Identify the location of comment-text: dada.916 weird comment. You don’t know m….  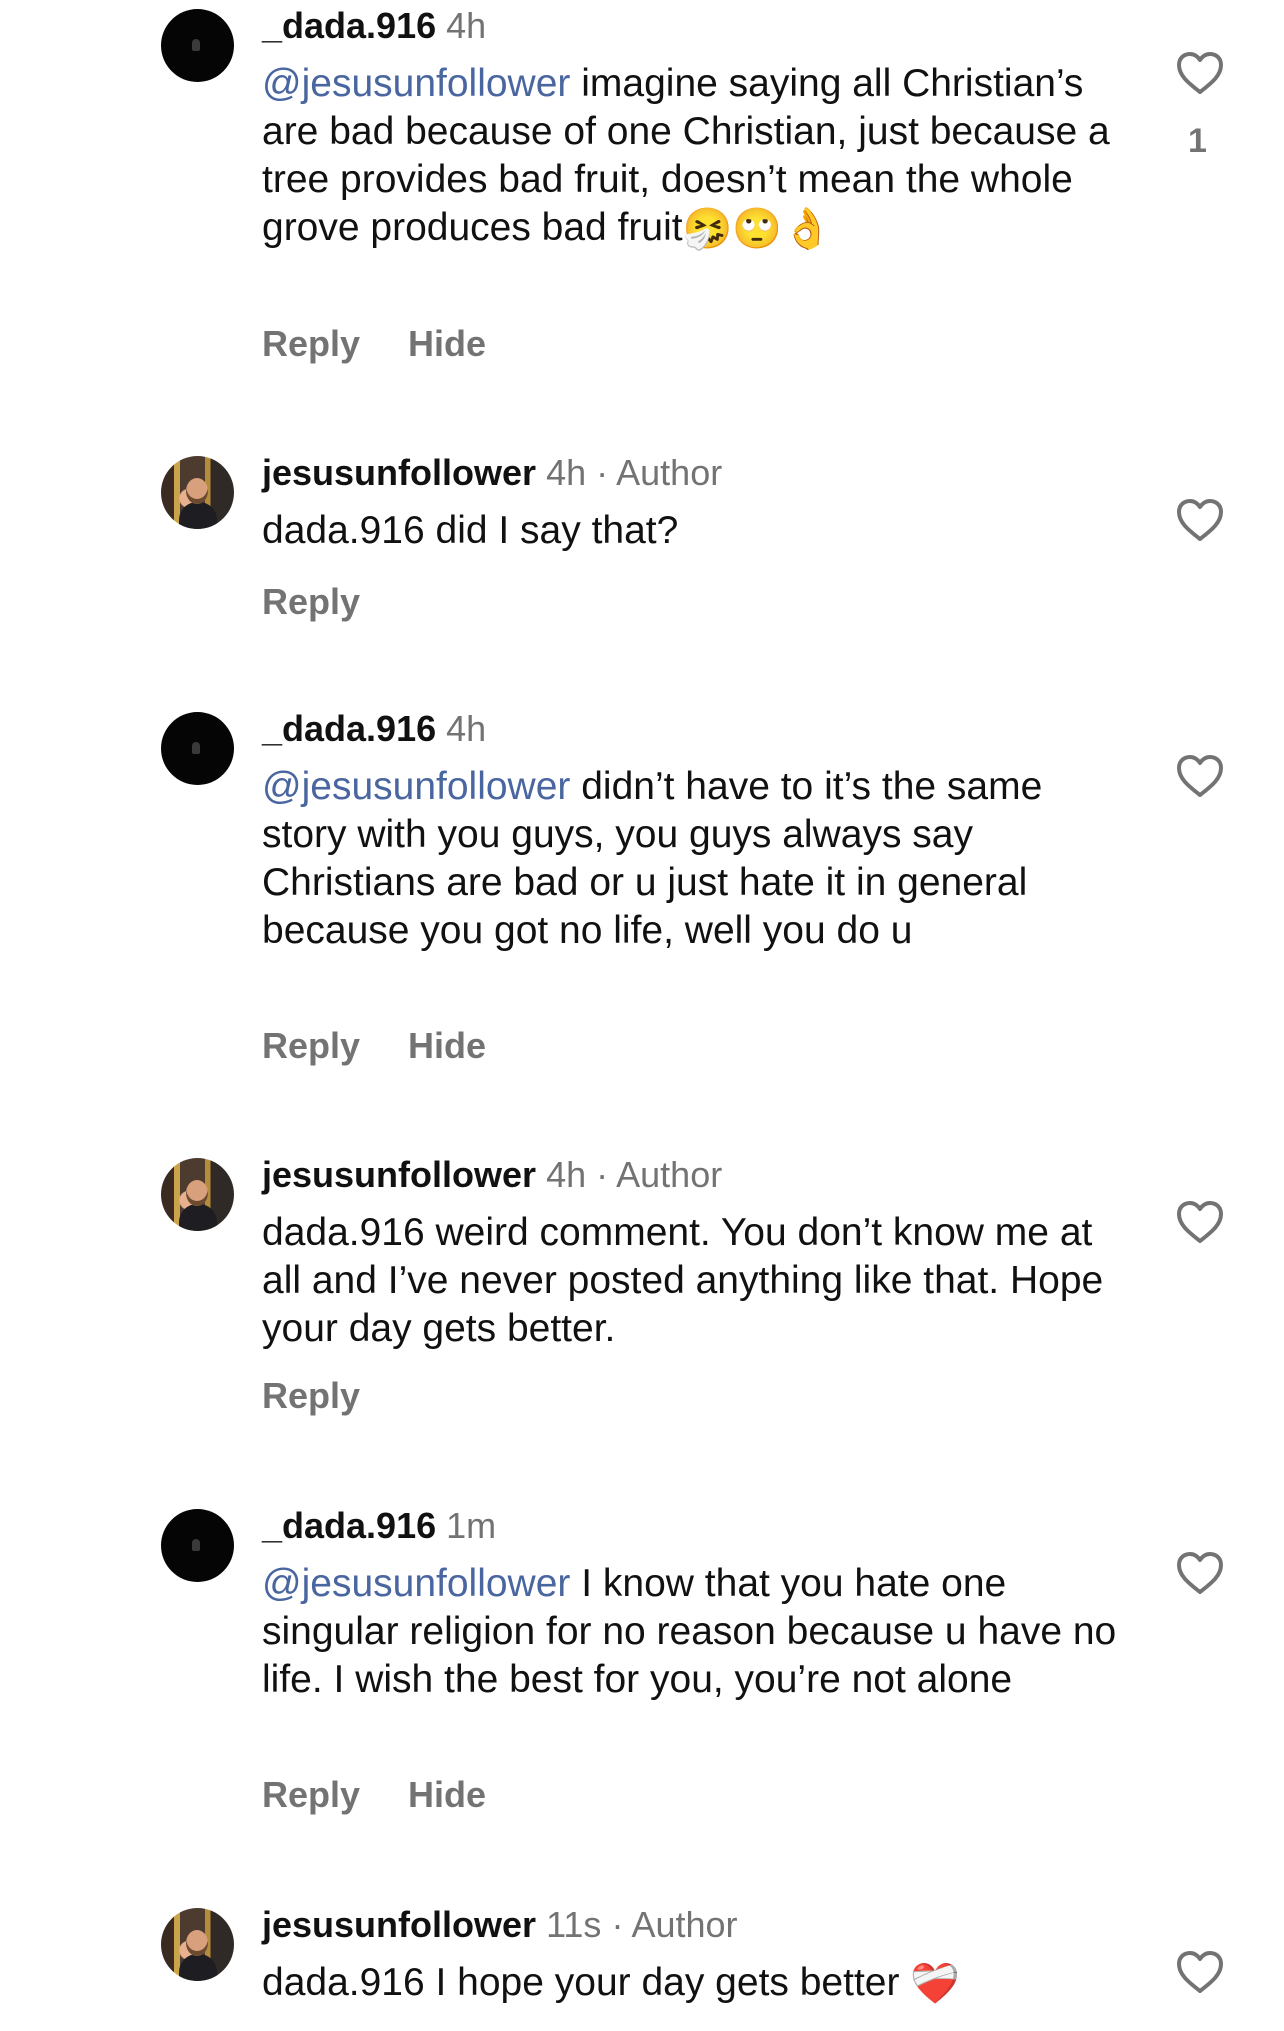
(692, 1281).